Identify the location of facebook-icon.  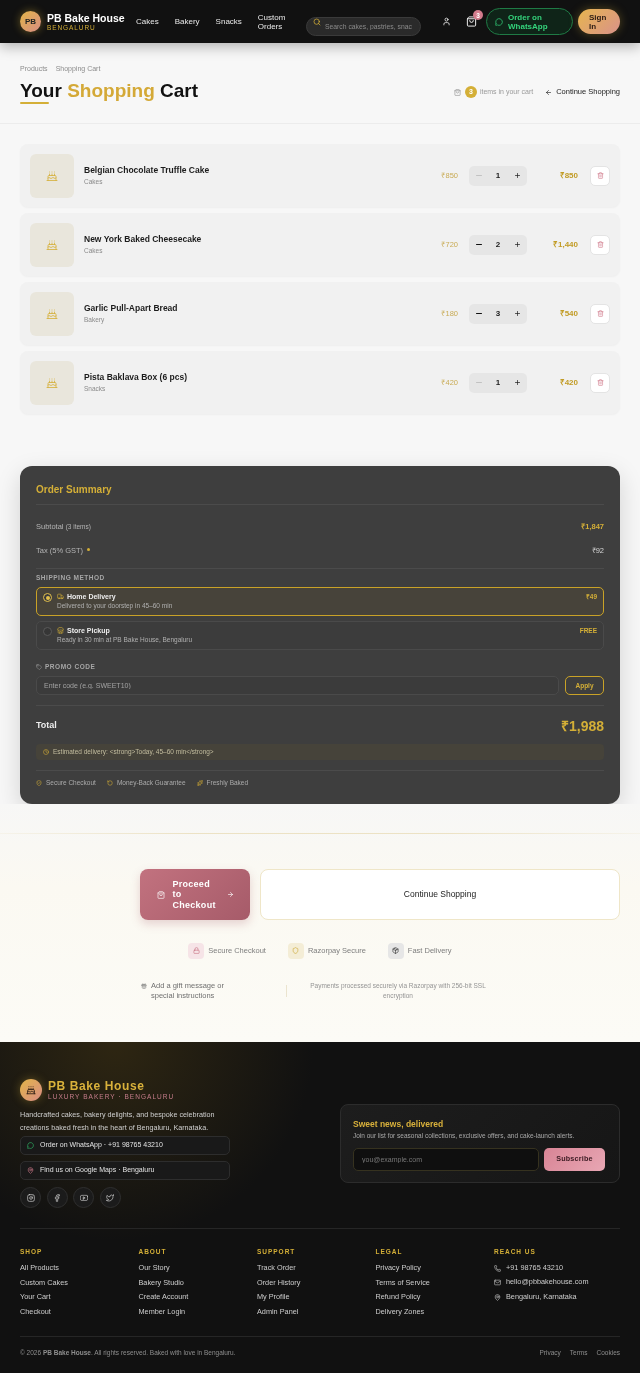
(57, 1197).